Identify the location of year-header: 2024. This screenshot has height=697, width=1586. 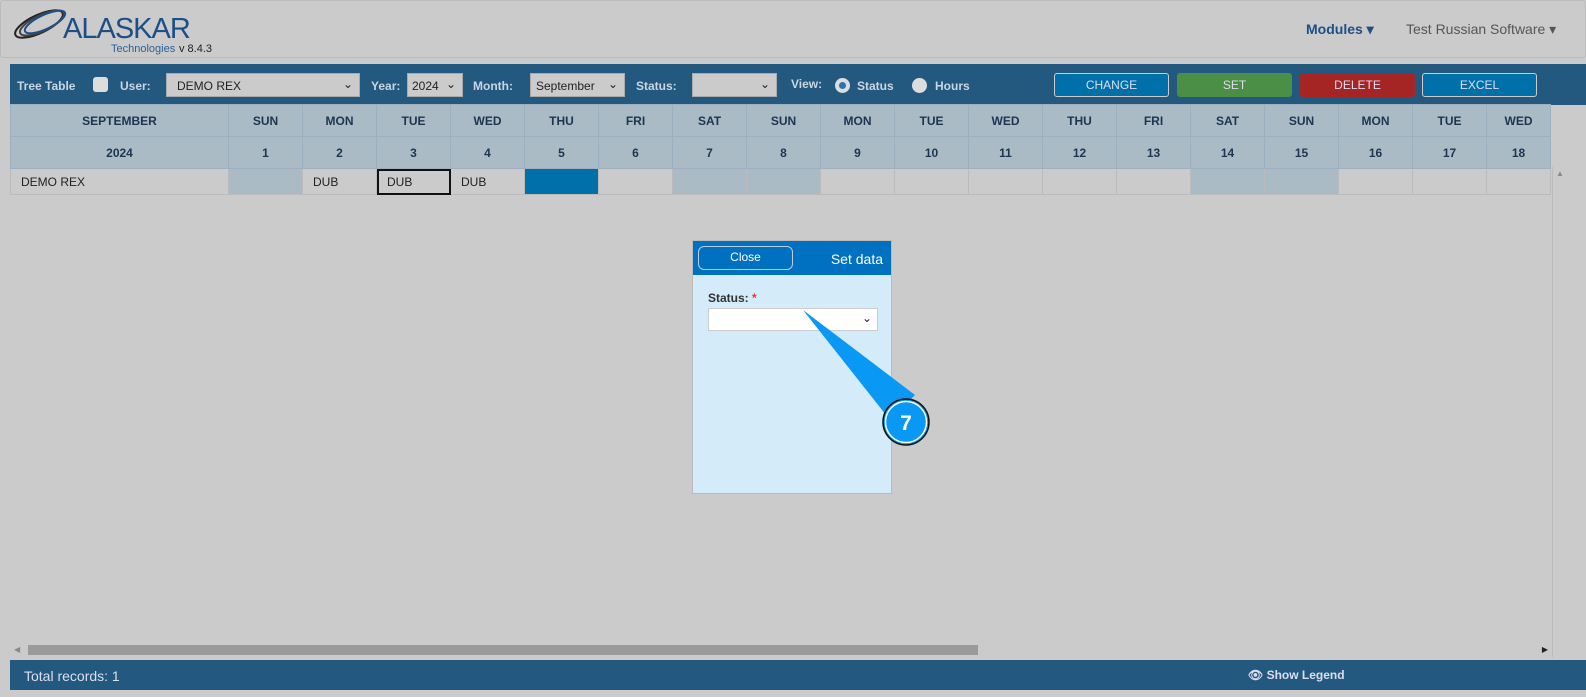
(119, 152).